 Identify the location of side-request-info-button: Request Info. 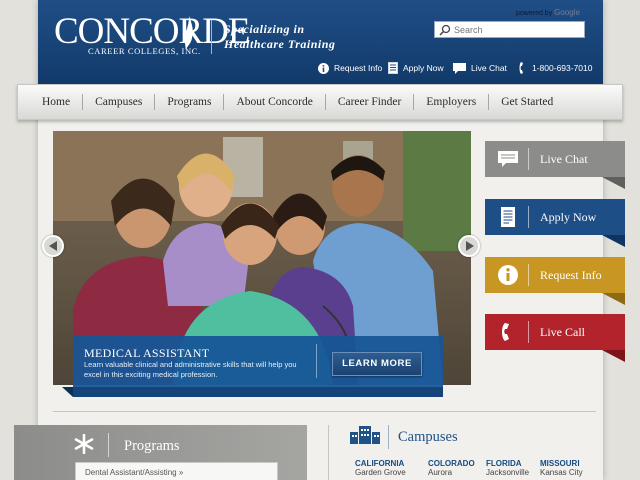
(555, 275).